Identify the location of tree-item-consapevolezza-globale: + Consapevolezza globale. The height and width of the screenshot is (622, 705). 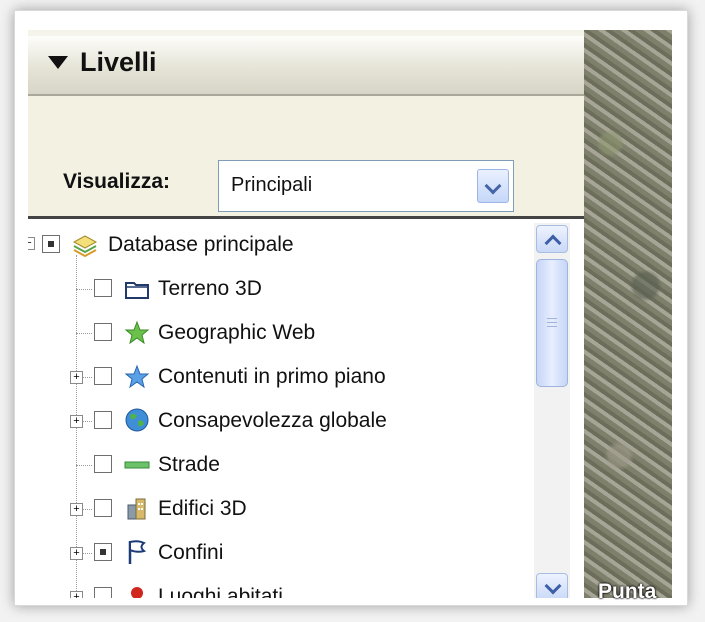
(278, 421).